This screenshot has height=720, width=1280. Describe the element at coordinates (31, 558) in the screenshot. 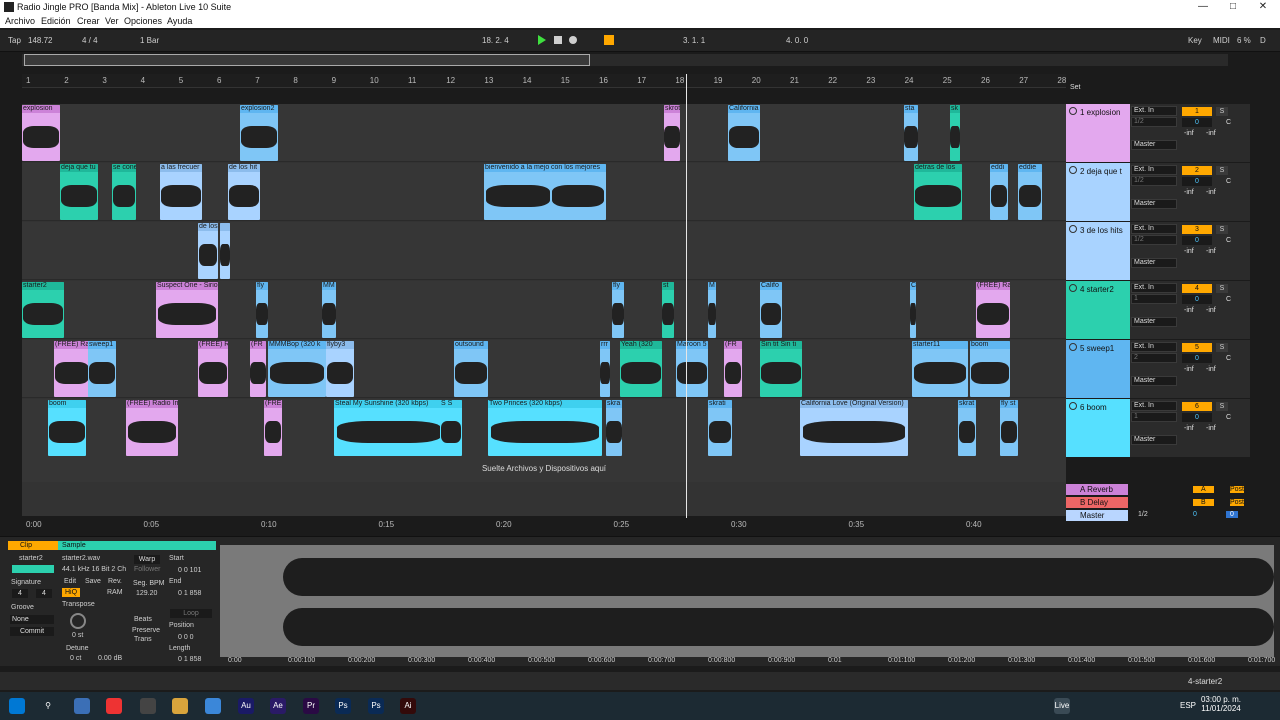

I see `clip-name: starter2` at that location.